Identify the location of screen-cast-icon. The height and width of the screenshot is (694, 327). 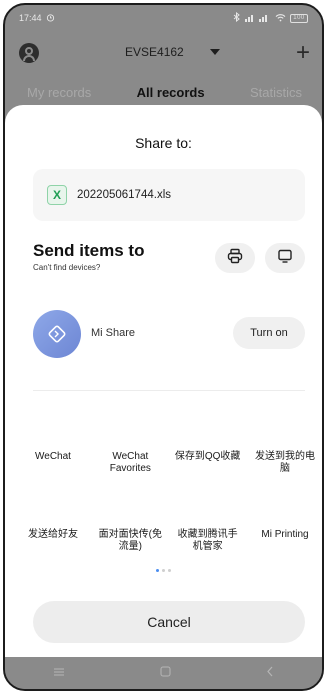
(285, 258).